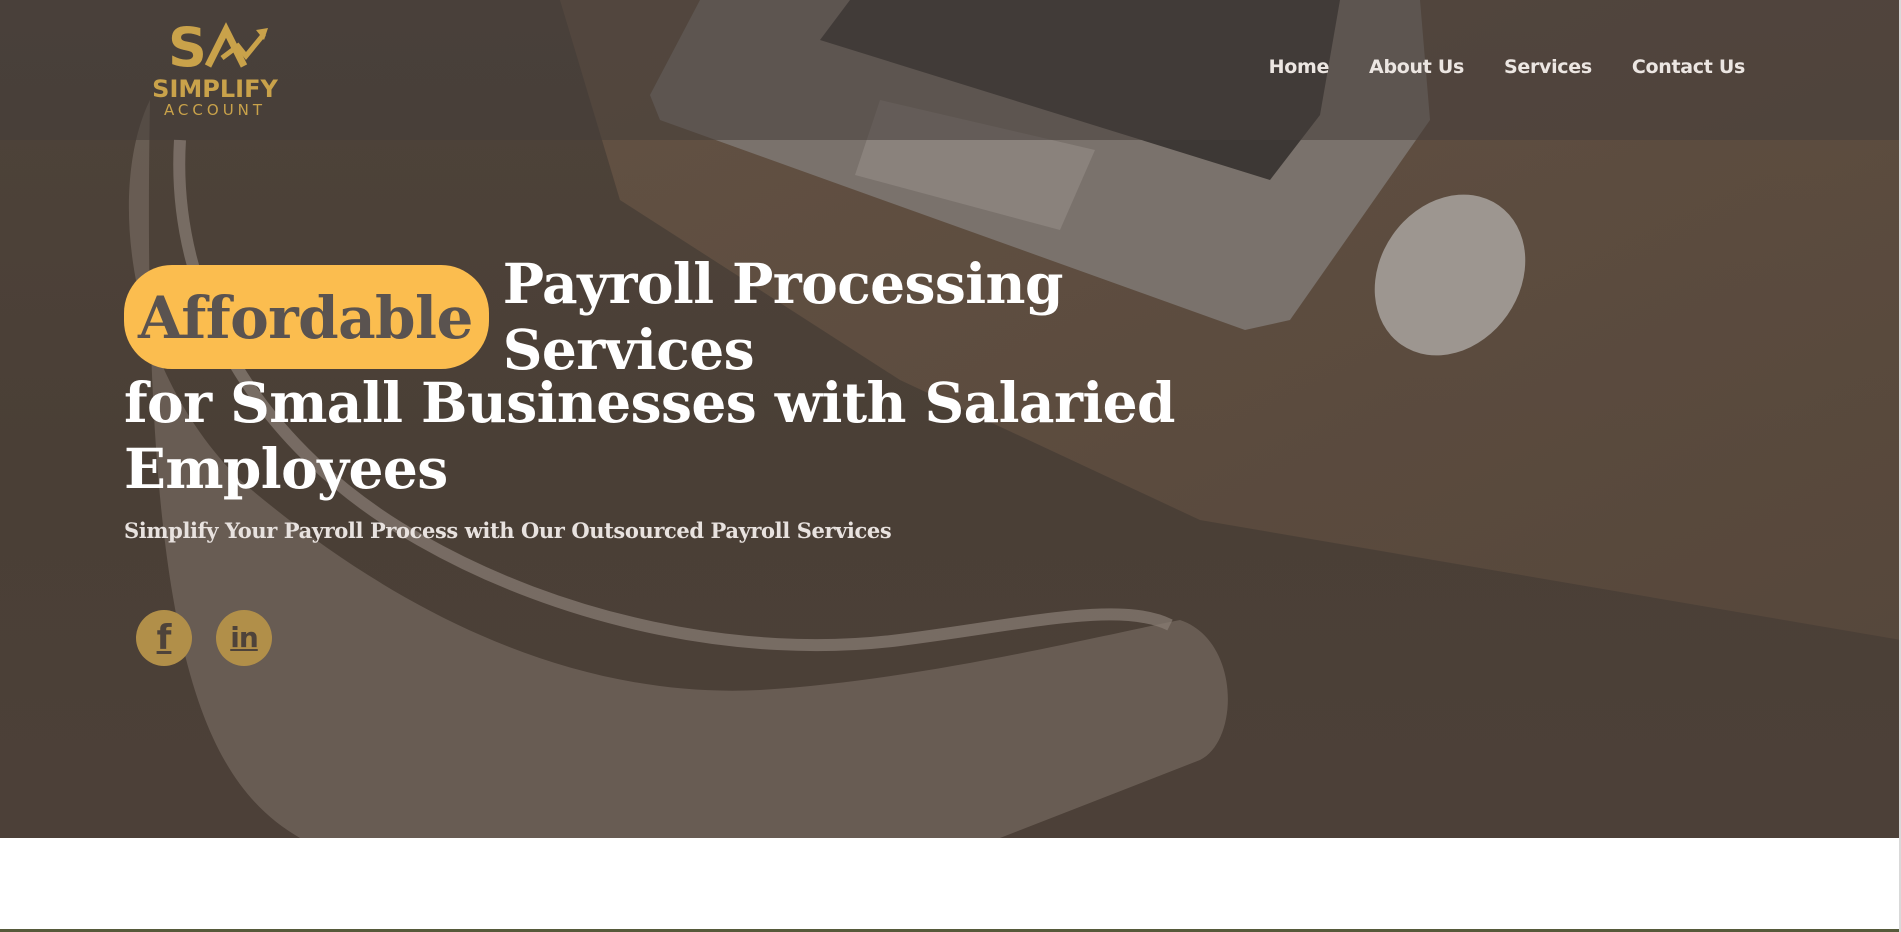 The image size is (1901, 932). What do you see at coordinates (783, 316) in the screenshot?
I see `headline-line-1: Payroll Processing Services` at bounding box center [783, 316].